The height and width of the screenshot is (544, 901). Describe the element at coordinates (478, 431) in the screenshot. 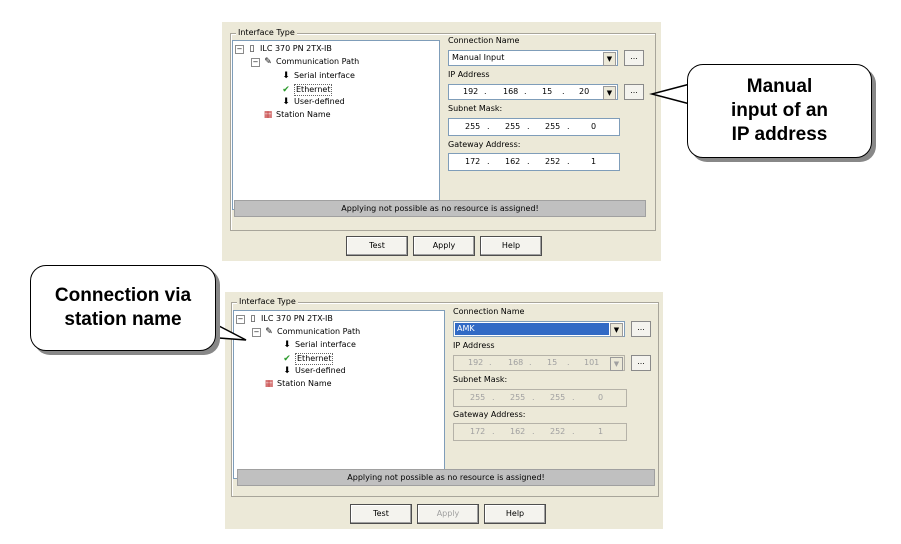

I see `gateway-octet-1: 172` at that location.